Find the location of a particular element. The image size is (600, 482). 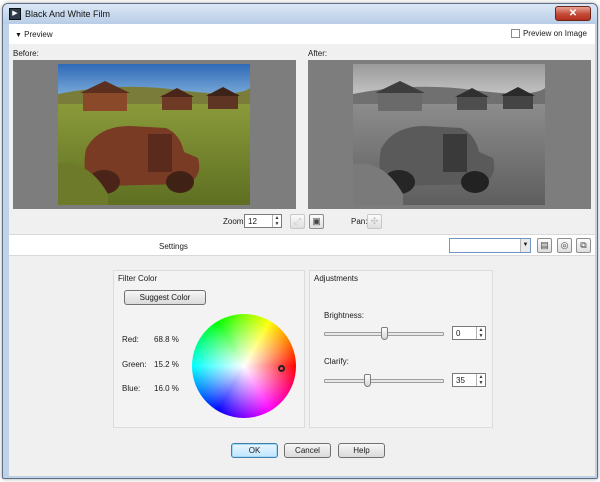

suggest-color-button: Suggest Color is located at coordinates (165, 297).